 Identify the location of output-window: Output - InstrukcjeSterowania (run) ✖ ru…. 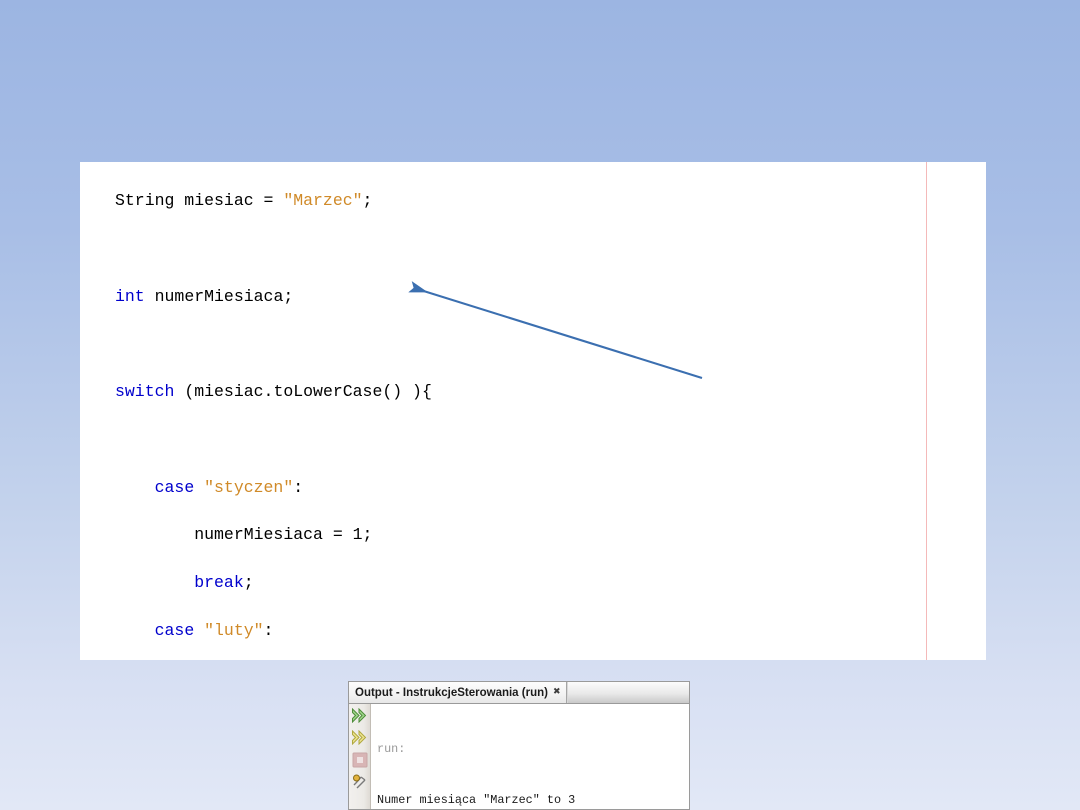
(519, 745).